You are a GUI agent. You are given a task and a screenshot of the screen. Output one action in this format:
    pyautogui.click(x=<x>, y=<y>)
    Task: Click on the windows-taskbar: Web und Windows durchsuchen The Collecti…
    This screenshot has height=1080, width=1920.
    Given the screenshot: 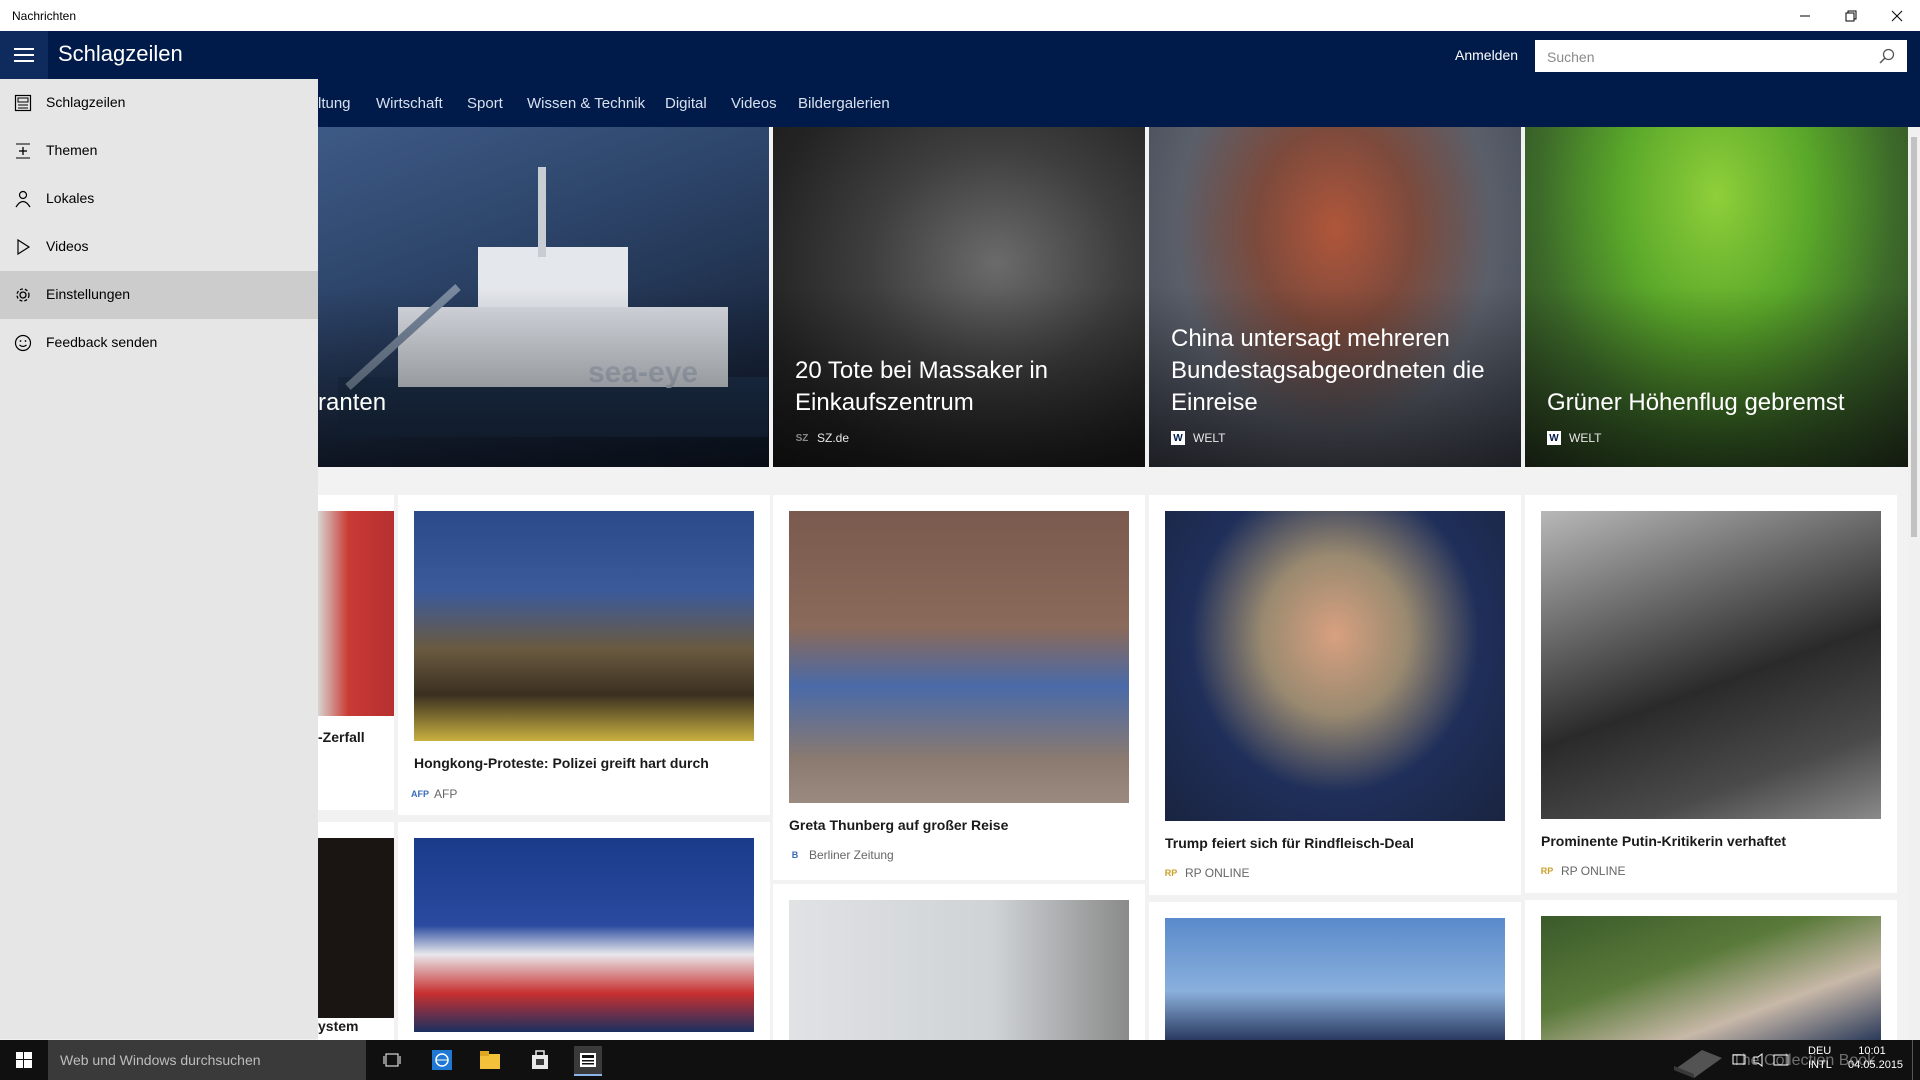 What is the action you would take?
    pyautogui.click(x=960, y=1060)
    